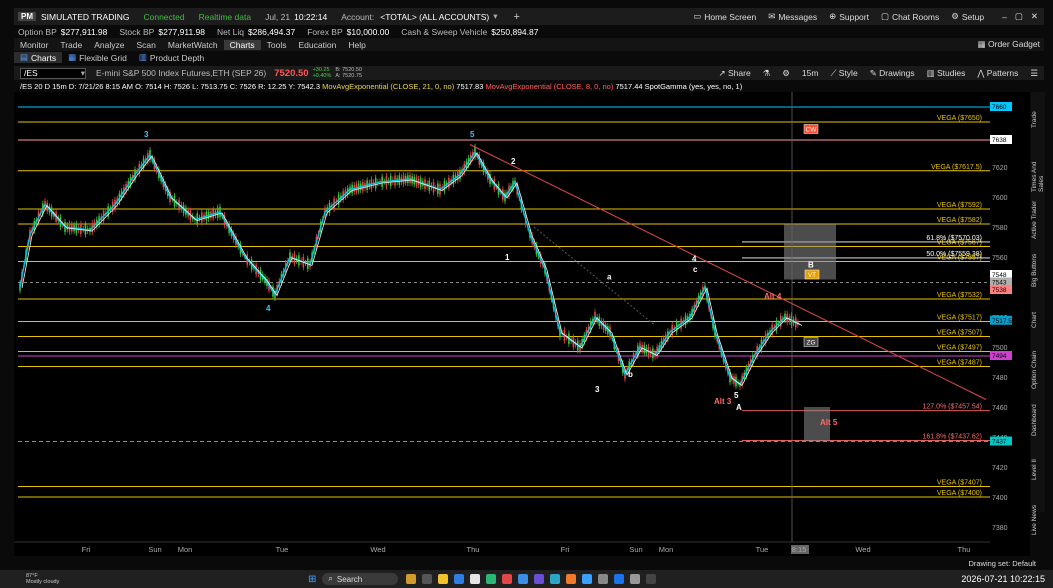 This screenshot has width=1053, height=588. Describe the element at coordinates (1019, 16) in the screenshot. I see `maximize-icon: ▢` at that location.